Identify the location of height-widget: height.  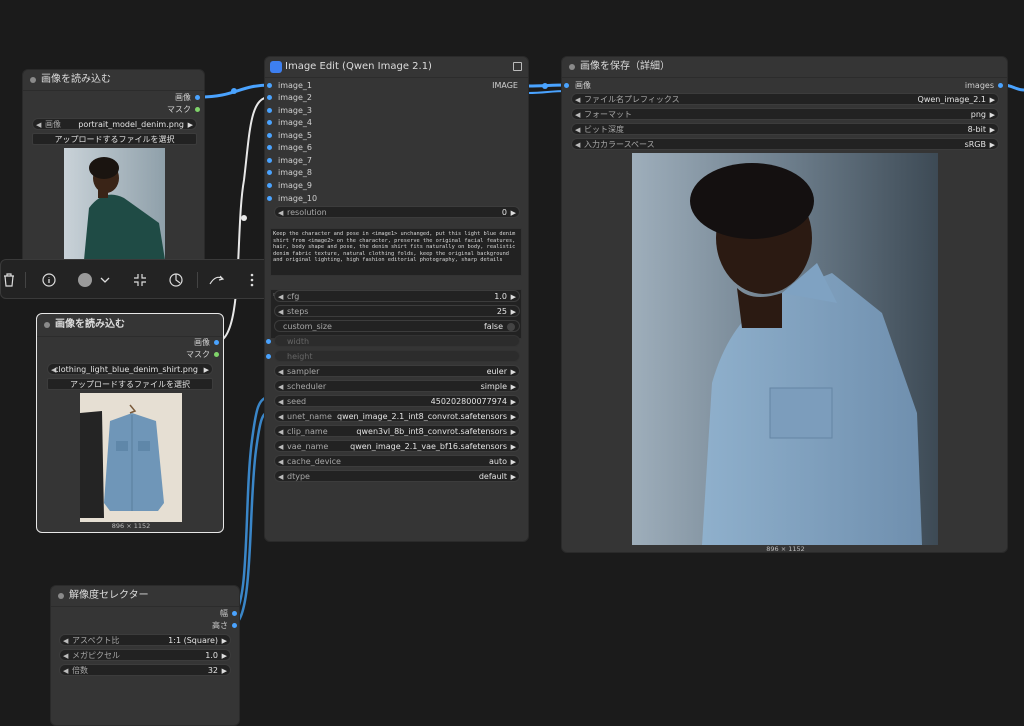
(393, 356).